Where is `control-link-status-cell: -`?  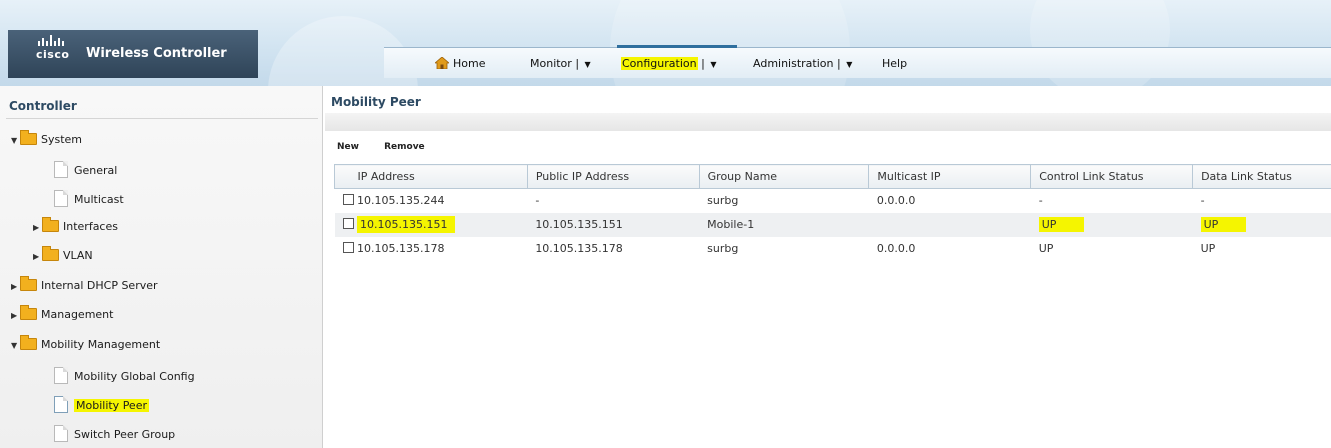
control-link-status-cell: - is located at coordinates (1040, 201).